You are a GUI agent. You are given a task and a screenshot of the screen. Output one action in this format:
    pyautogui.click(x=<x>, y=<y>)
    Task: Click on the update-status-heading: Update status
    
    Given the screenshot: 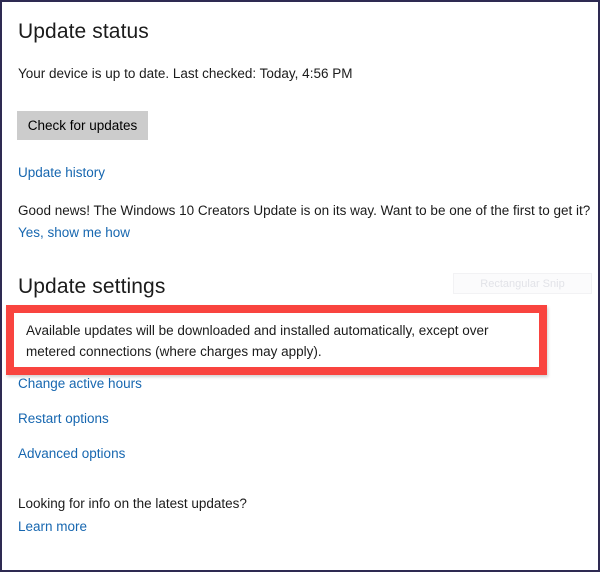 What is the action you would take?
    pyautogui.click(x=83, y=31)
    